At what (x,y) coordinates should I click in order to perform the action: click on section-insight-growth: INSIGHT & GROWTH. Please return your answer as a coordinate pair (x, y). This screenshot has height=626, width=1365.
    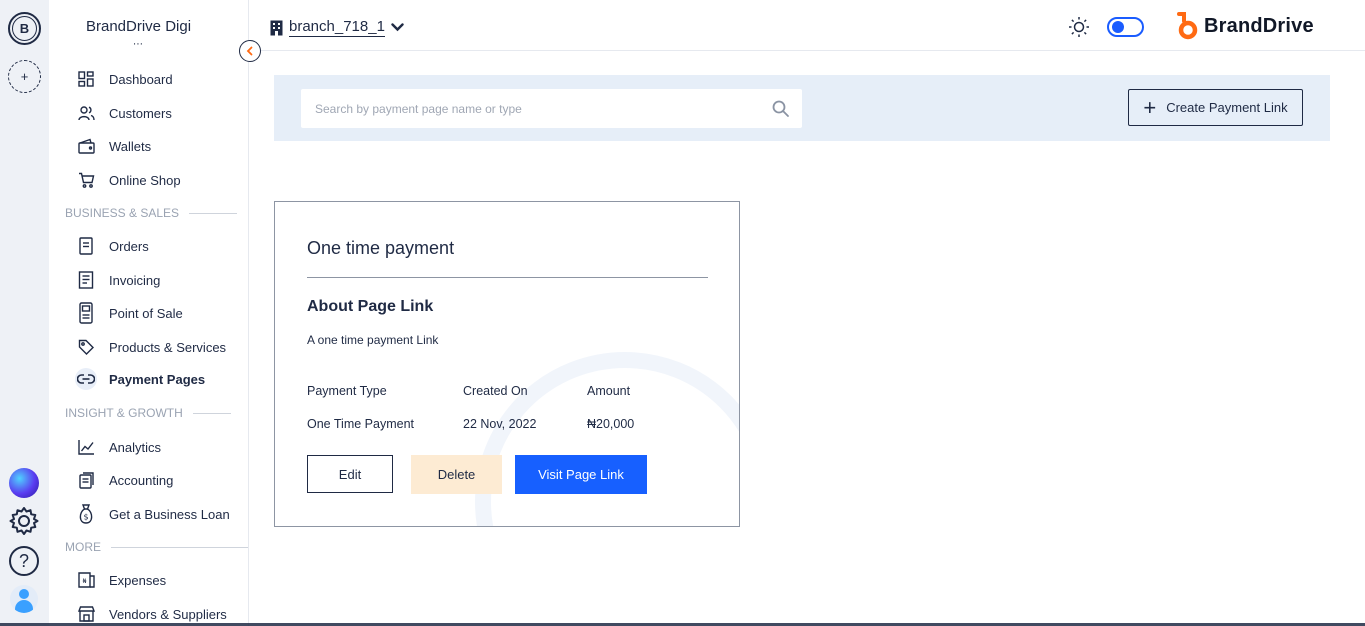
    Looking at the image, I should click on (148, 413).